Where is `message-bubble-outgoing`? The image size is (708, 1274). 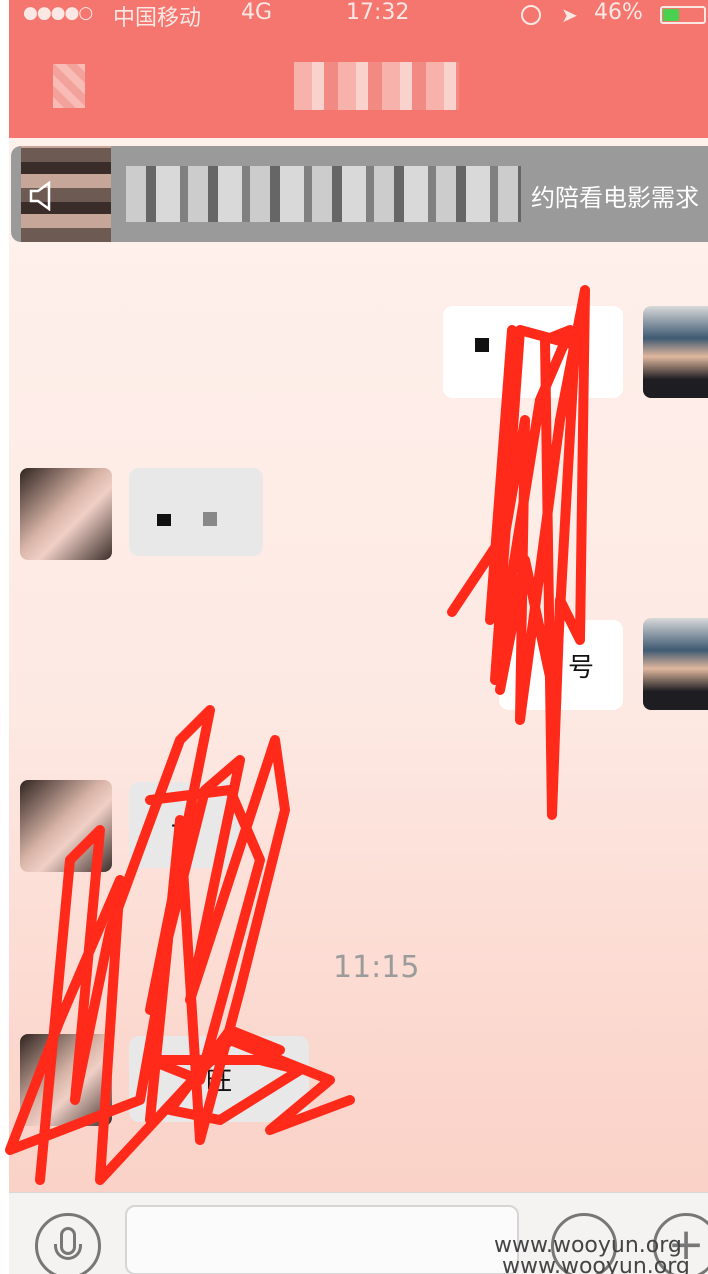
message-bubble-outgoing is located at coordinates (533, 352).